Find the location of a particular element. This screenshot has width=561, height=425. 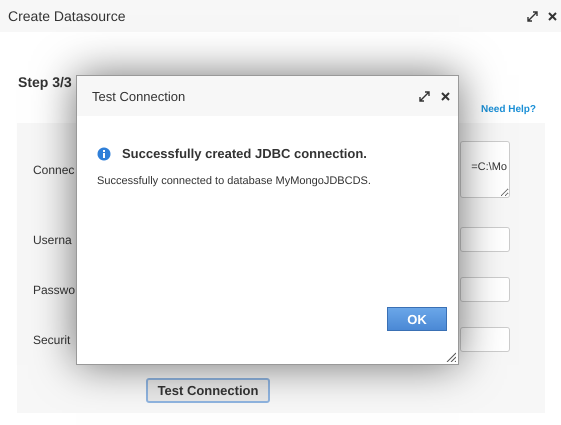

field-label: Securit is located at coordinates (51, 339).